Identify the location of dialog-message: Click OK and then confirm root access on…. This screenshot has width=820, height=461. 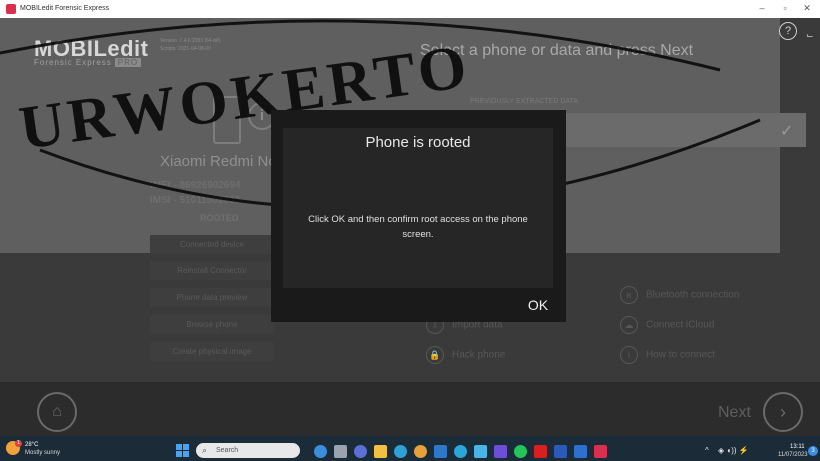
(418, 227).